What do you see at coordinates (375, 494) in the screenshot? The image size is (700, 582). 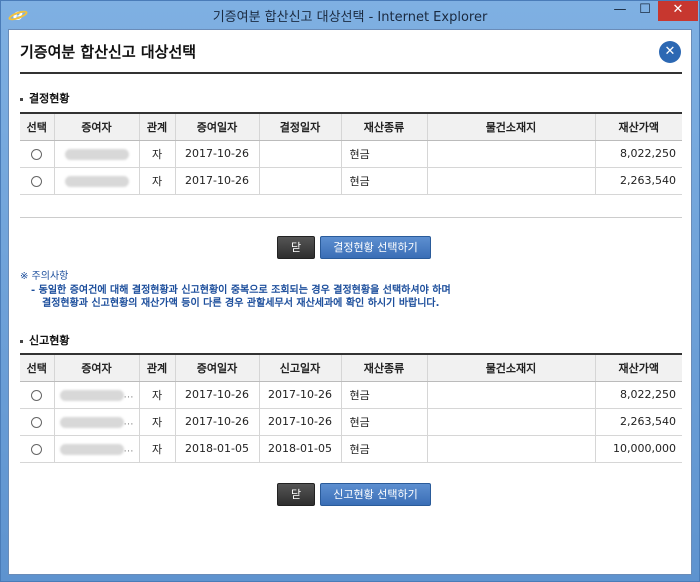 I see `report-select-button: 신고현황 선택하기` at bounding box center [375, 494].